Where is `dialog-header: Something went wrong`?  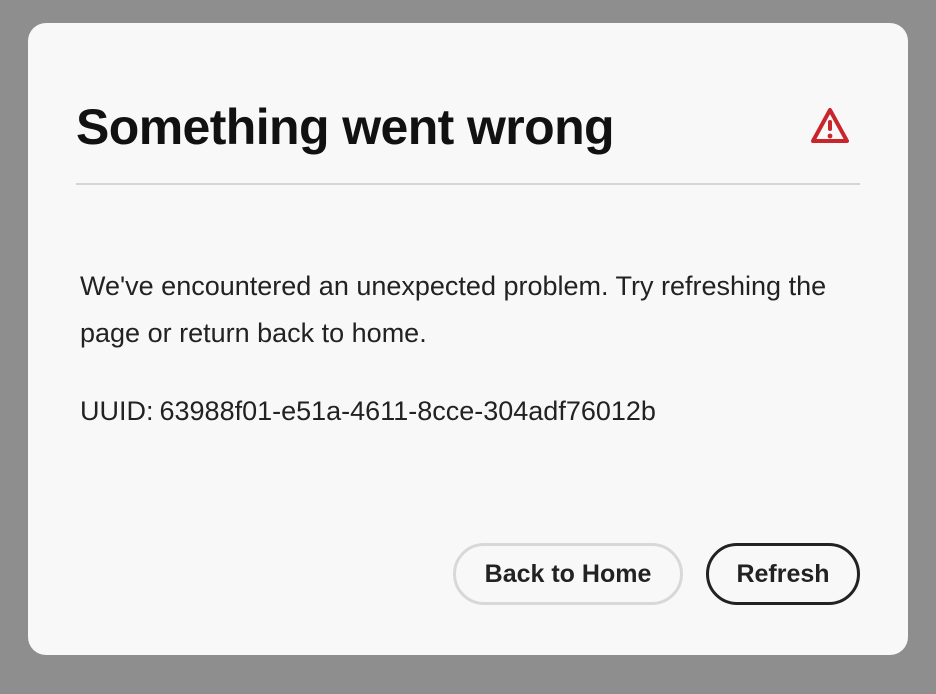 dialog-header: Something went wrong is located at coordinates (468, 141).